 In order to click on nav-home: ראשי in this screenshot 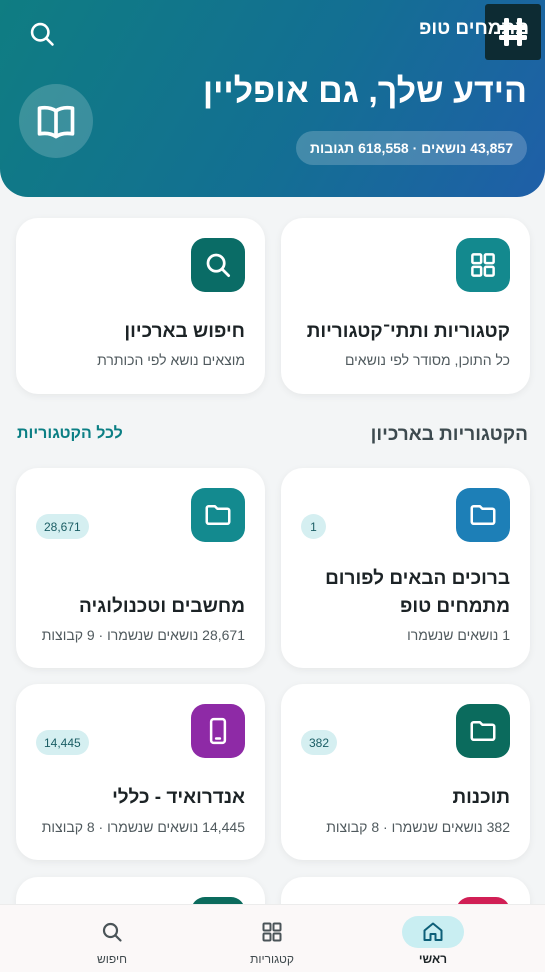, I will do `click(433, 938)`.